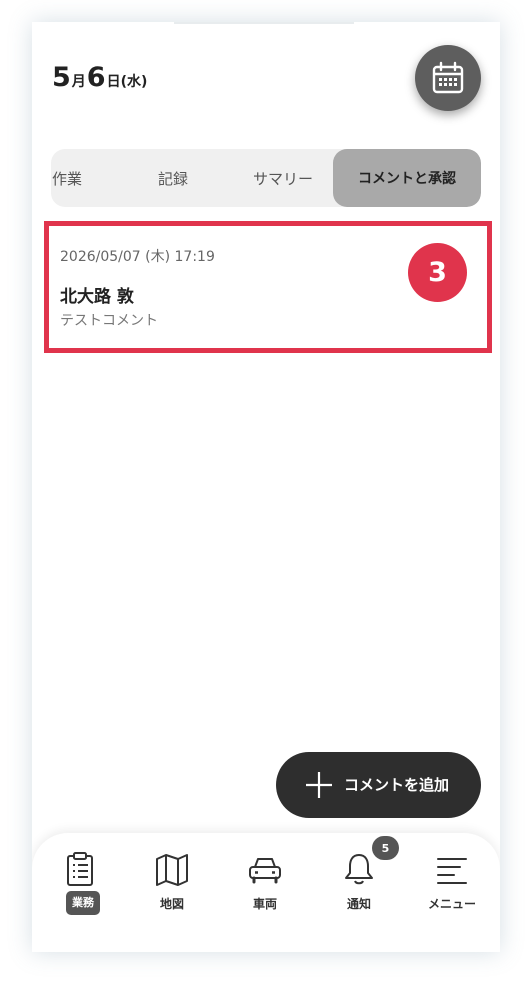 The image size is (532, 994). I want to click on nav-label-notifications: 通知, so click(358, 904).